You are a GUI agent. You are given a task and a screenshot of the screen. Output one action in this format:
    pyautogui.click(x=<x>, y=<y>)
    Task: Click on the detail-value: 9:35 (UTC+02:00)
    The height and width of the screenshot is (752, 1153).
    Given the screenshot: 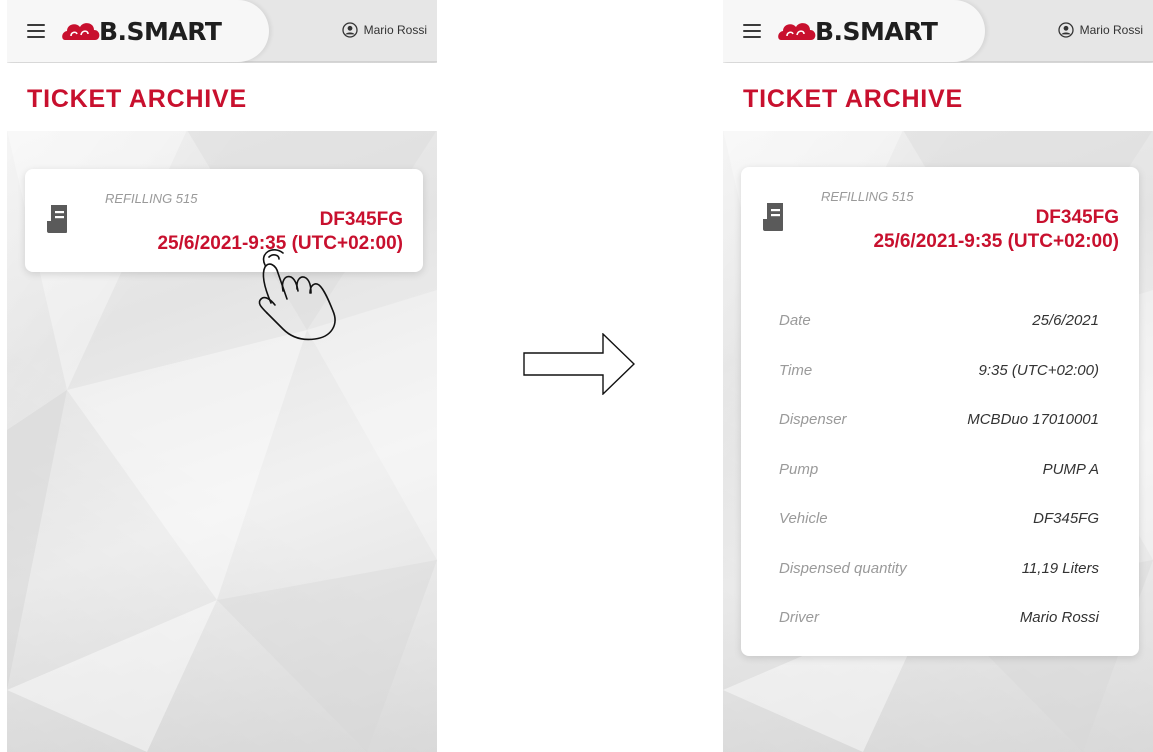 What is the action you would take?
    pyautogui.click(x=1038, y=370)
    